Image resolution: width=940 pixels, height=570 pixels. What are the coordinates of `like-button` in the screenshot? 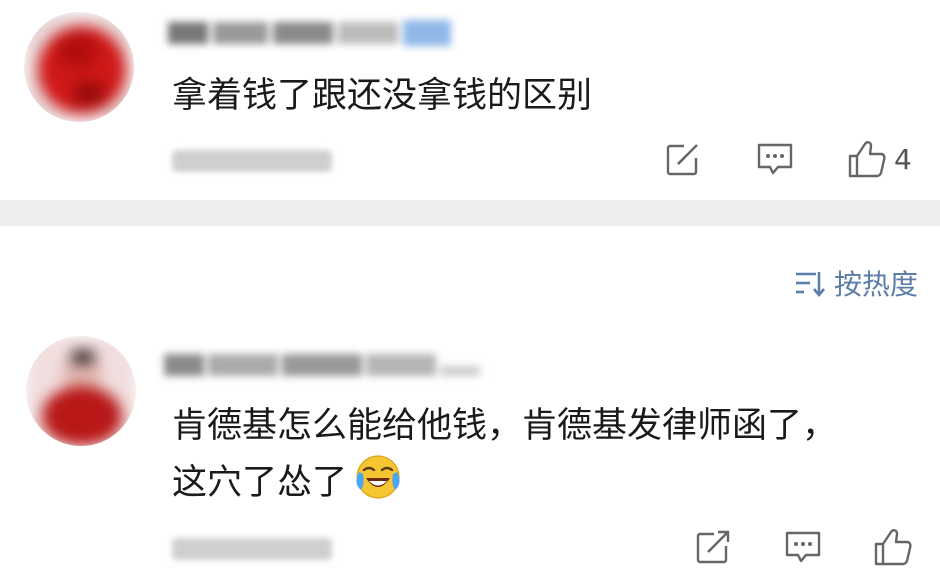 It's located at (893, 547).